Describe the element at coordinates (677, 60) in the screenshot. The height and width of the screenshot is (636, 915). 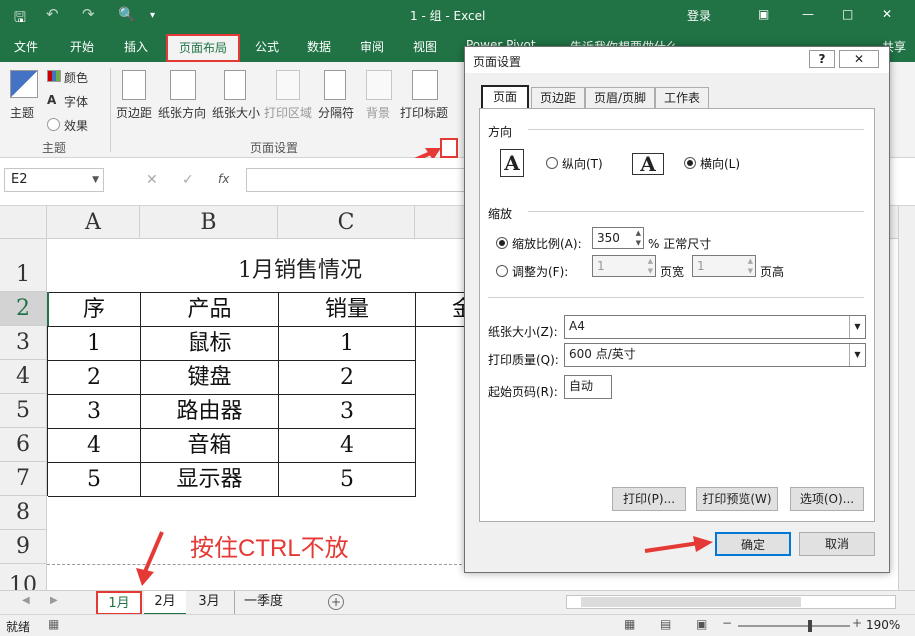
I see `dialog-title-bar: 页面设置 ? ✕` at that location.